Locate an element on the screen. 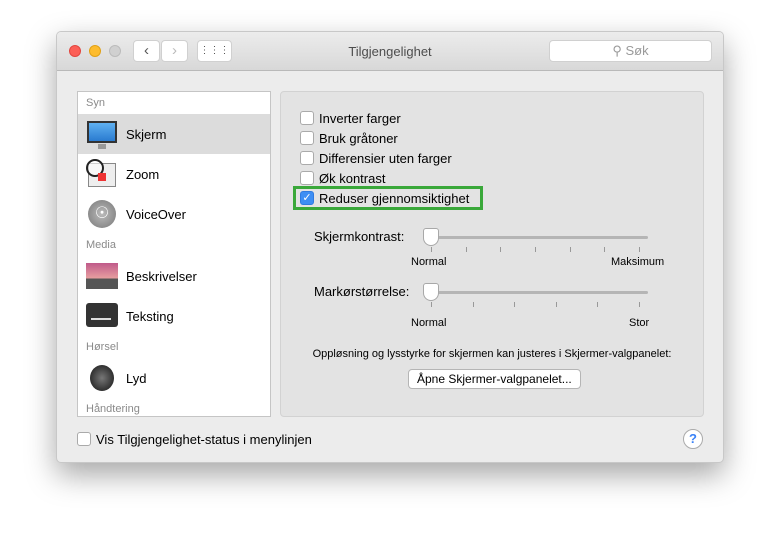 The height and width of the screenshot is (544, 780). label: Beskrivelser is located at coordinates (161, 276).